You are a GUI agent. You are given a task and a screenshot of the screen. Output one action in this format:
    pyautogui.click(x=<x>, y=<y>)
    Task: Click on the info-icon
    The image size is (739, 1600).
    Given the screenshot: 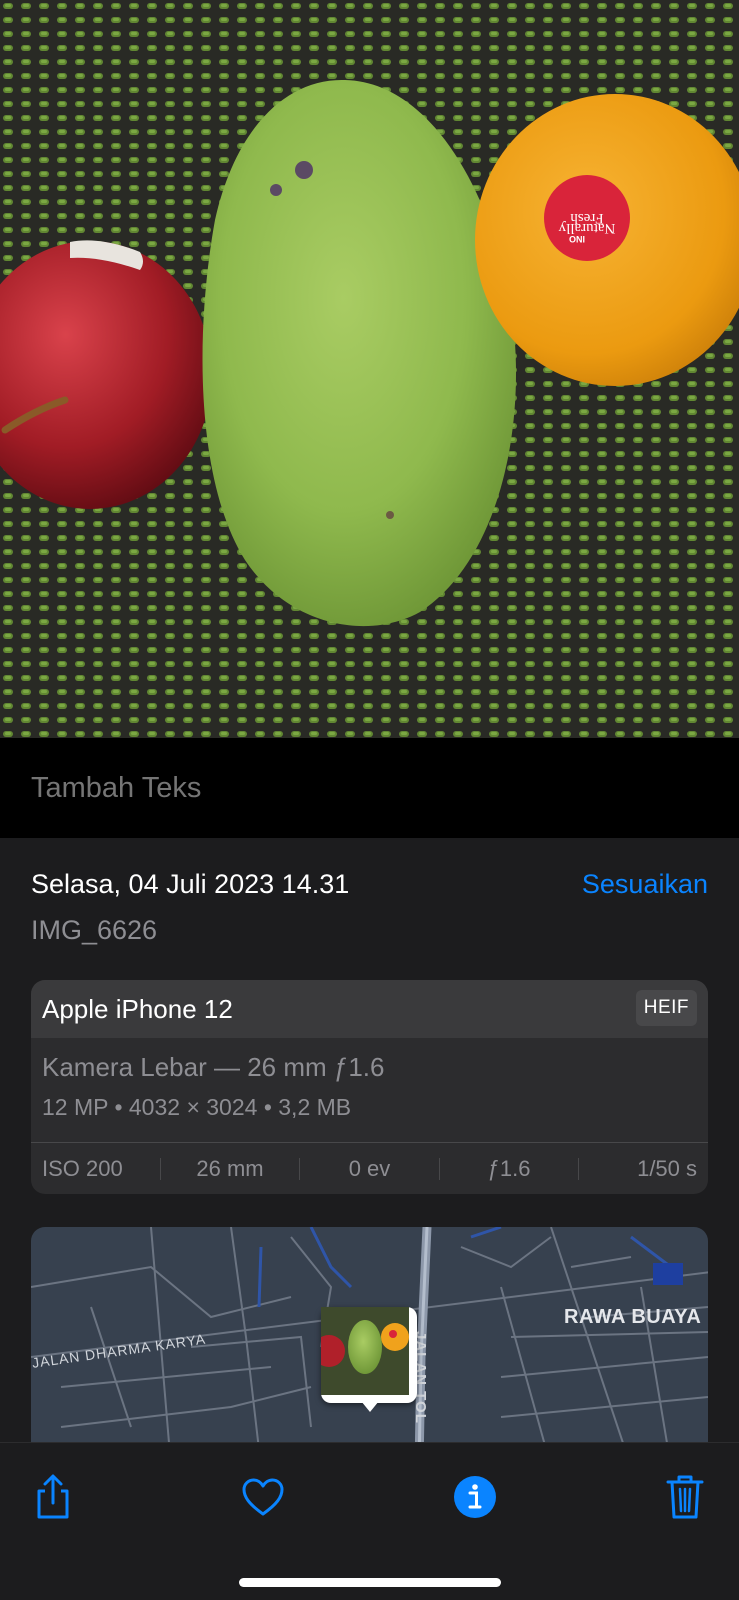 What is the action you would take?
    pyautogui.click(x=475, y=1497)
    